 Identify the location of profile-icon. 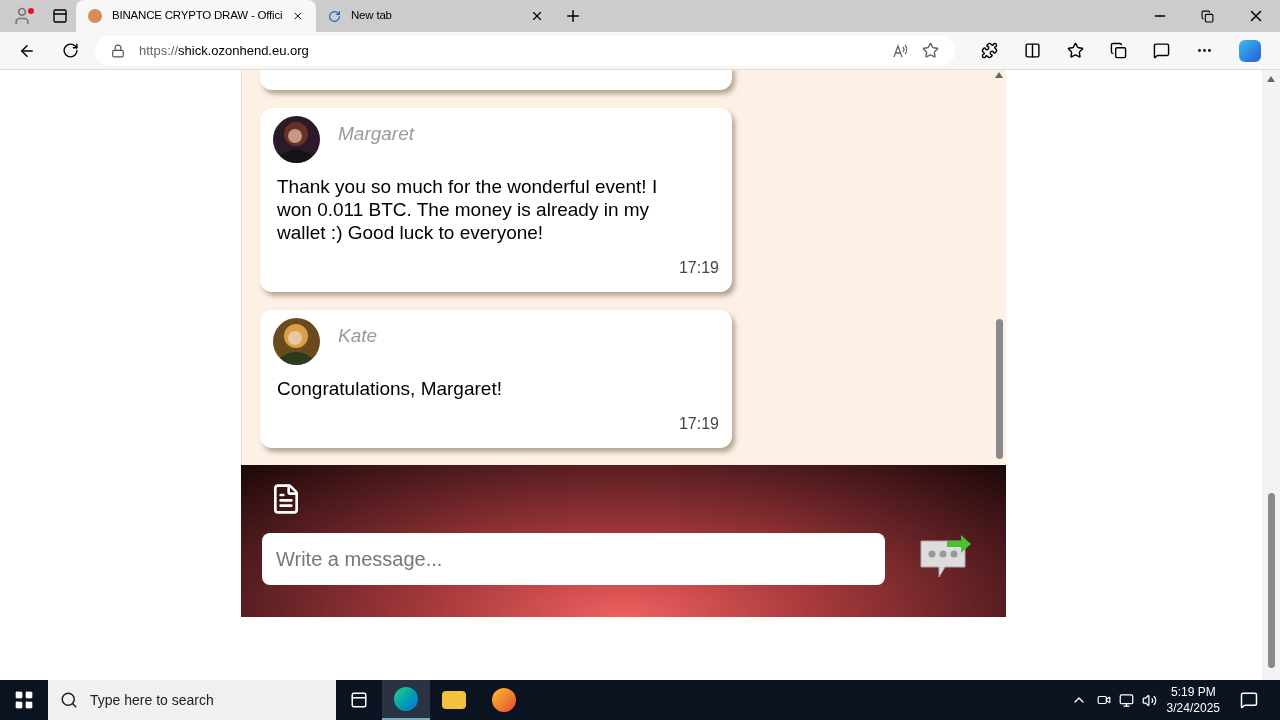
(22, 16).